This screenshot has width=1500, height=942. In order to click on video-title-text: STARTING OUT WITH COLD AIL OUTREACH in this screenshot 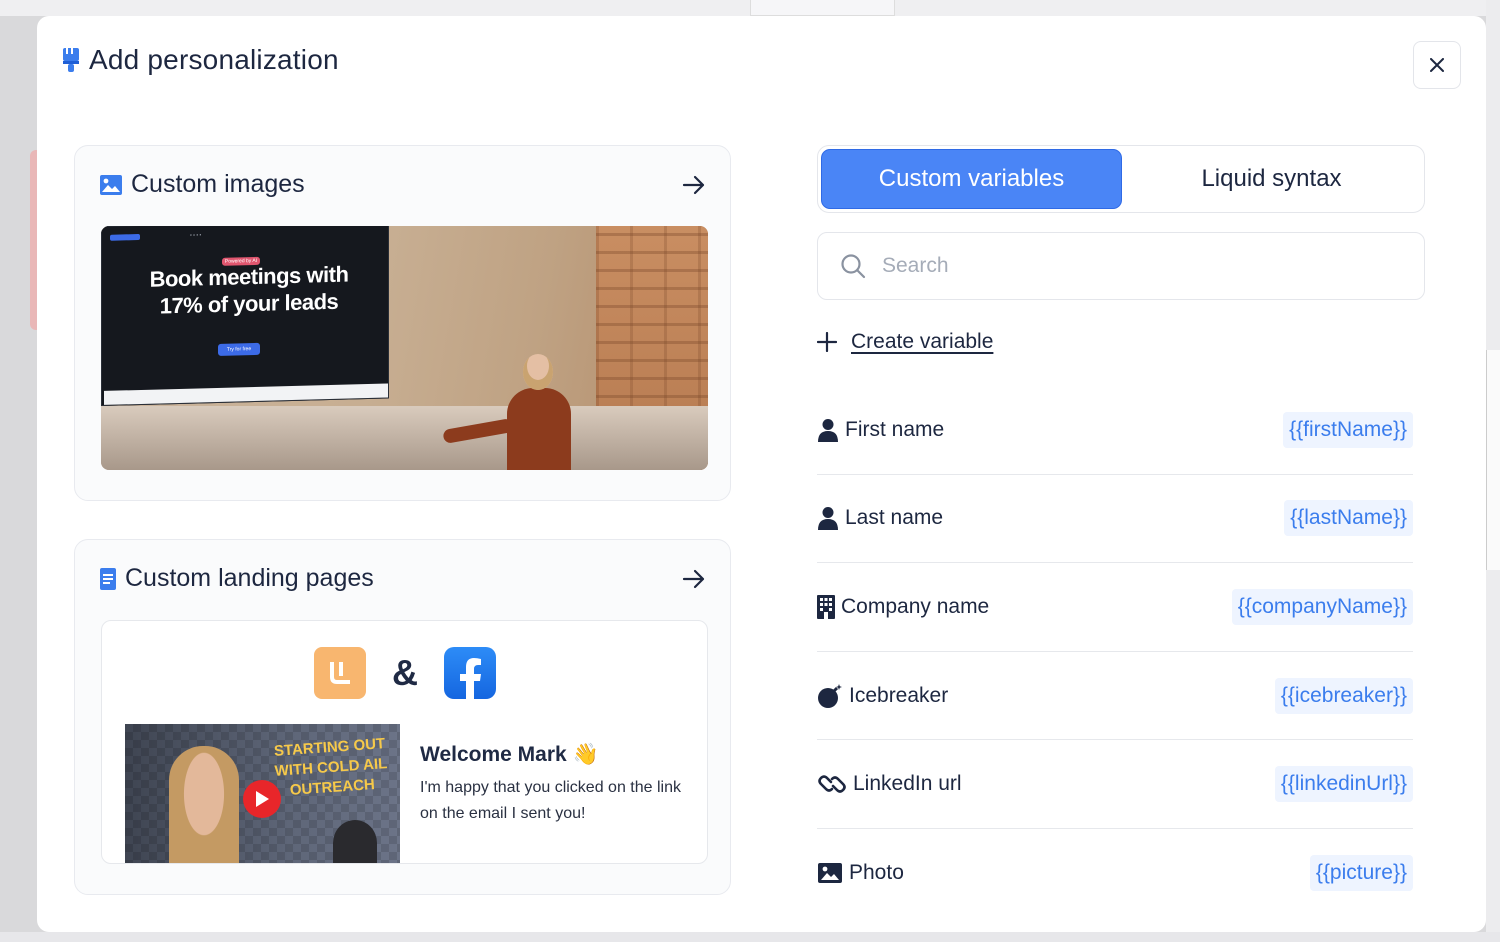, I will do `click(330, 767)`.